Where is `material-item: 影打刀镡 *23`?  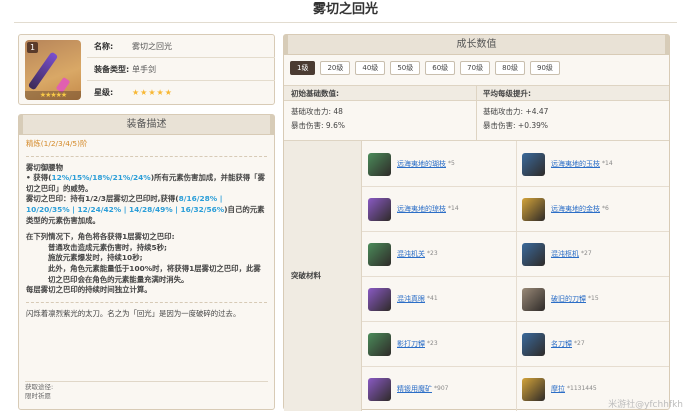
material-item: 影打刀镡 *23 is located at coordinates (403, 344).